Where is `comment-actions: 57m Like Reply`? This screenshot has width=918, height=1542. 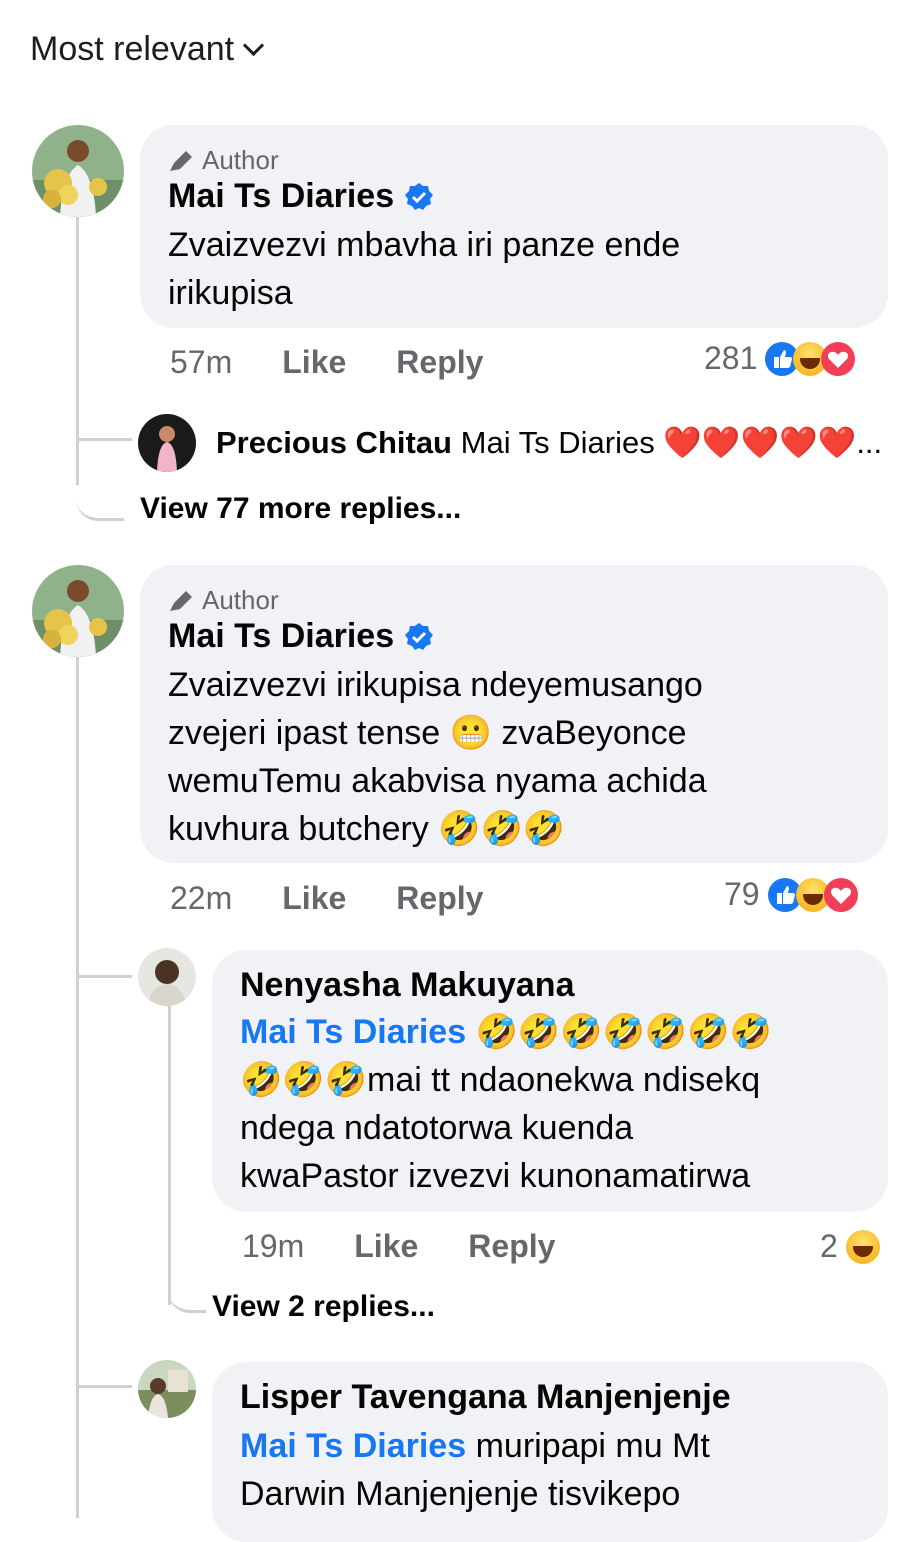
comment-actions: 57m Like Reply is located at coordinates (326, 362).